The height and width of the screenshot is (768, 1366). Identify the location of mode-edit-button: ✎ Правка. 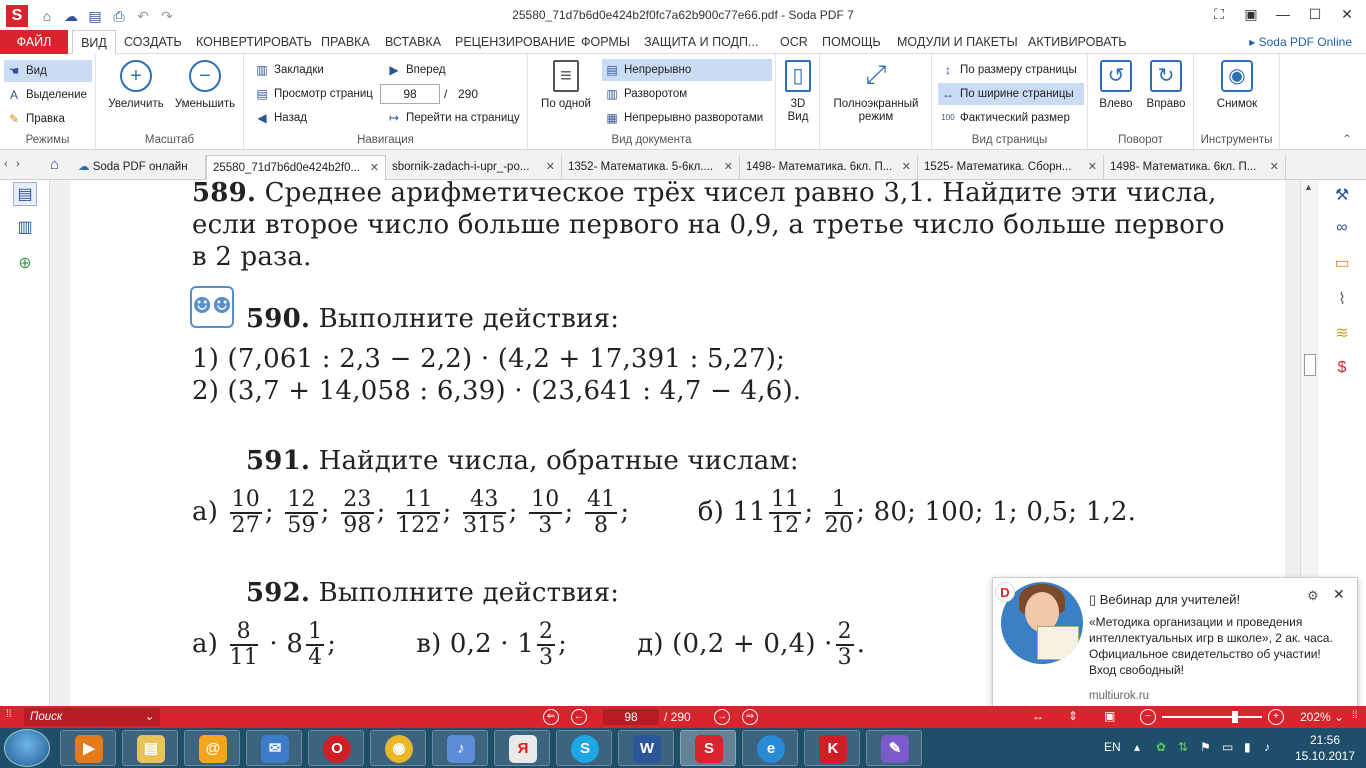
(48, 119).